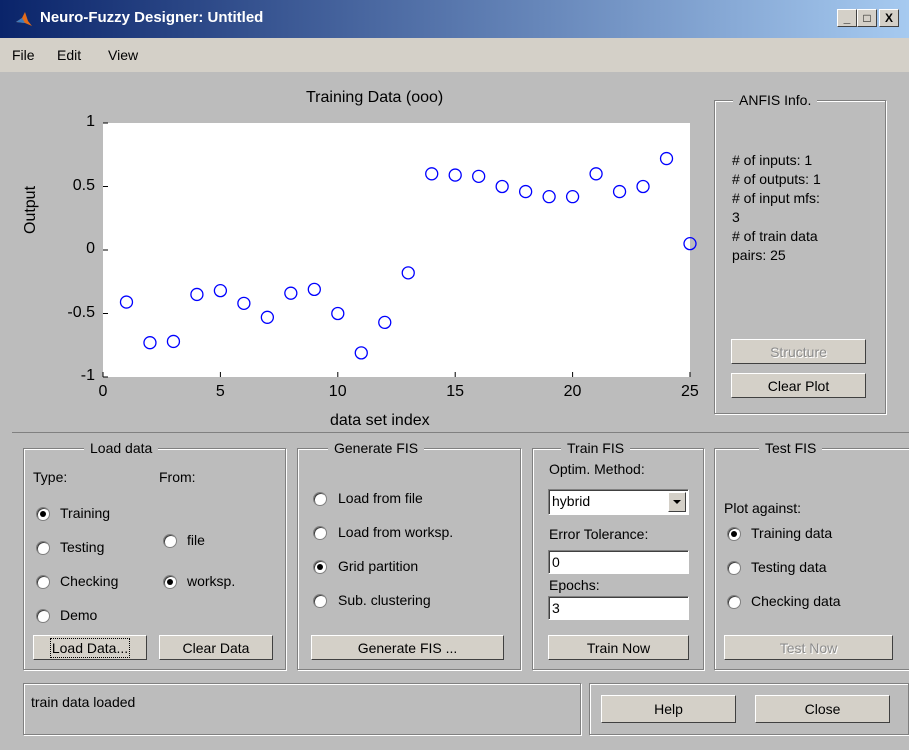 The width and height of the screenshot is (909, 750). What do you see at coordinates (103, 391) in the screenshot?
I see `x-tick-label: 0` at bounding box center [103, 391].